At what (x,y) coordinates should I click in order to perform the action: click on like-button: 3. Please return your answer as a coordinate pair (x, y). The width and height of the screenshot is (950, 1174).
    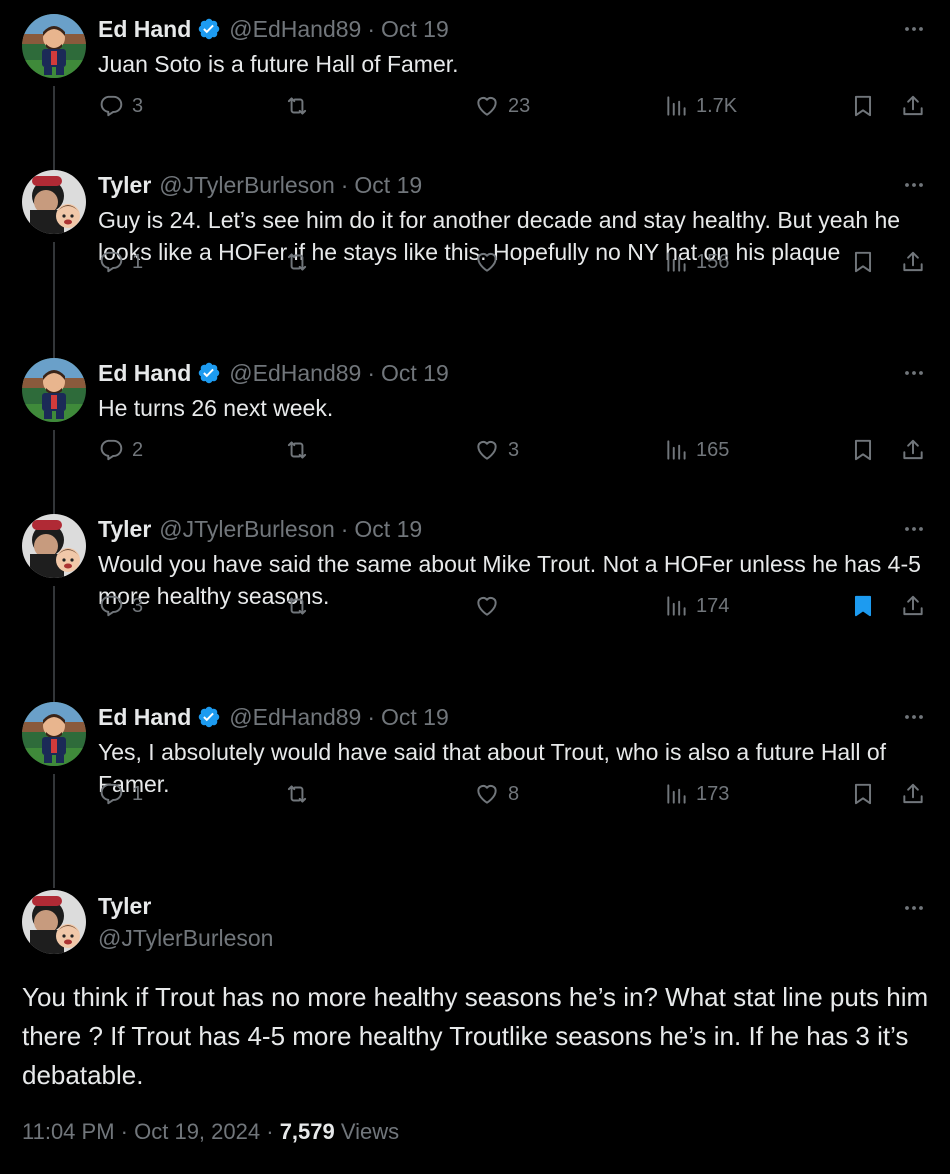
    Looking at the image, I should click on (496, 450).